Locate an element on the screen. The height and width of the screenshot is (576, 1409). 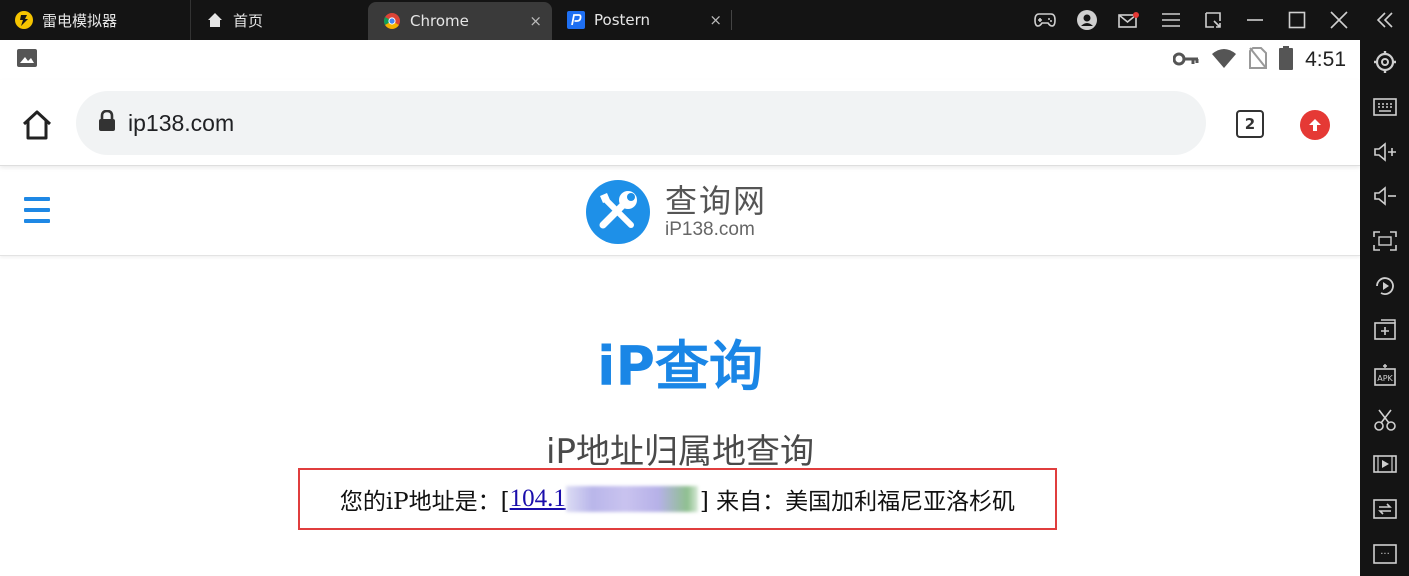
status-bar: 4:51 is located at coordinates (680, 60).